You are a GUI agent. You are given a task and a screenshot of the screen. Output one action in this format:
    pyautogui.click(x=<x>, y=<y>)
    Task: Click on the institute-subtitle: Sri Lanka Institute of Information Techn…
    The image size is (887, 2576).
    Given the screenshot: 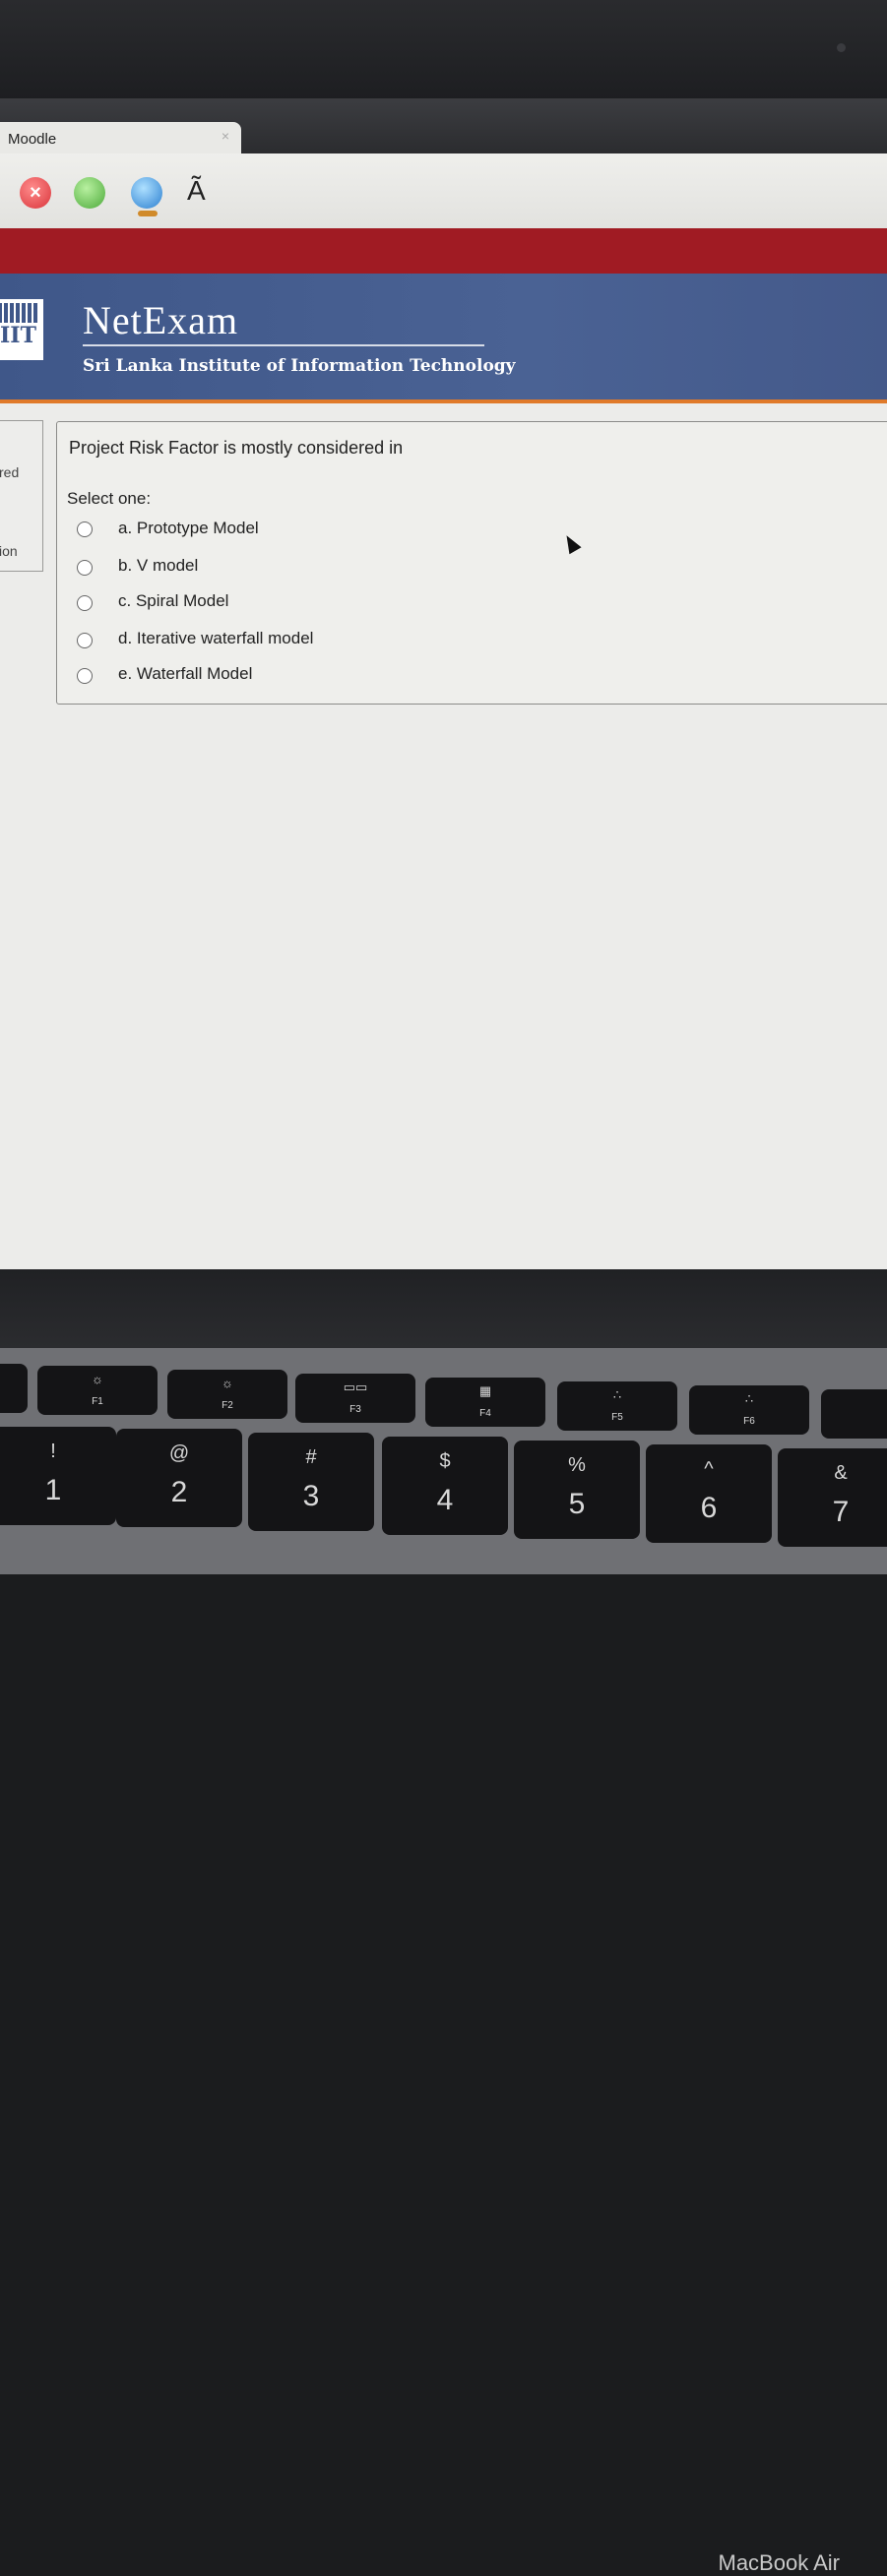 What is the action you would take?
    pyautogui.click(x=299, y=366)
    